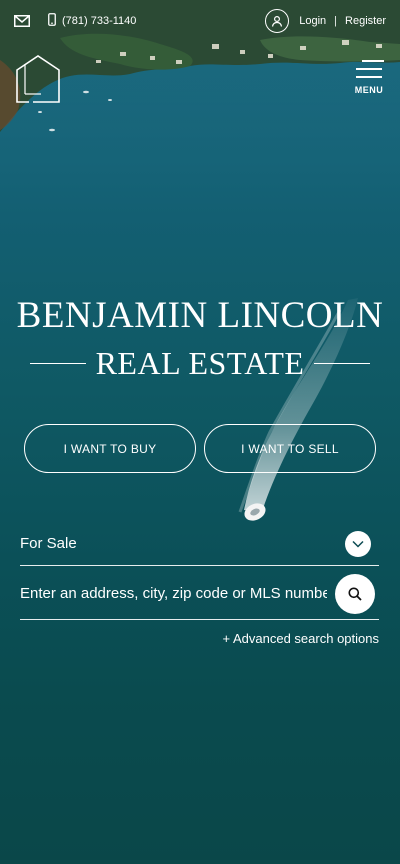 The width and height of the screenshot is (400, 864). What do you see at coordinates (369, 77) in the screenshot?
I see `menu-button: MENU` at bounding box center [369, 77].